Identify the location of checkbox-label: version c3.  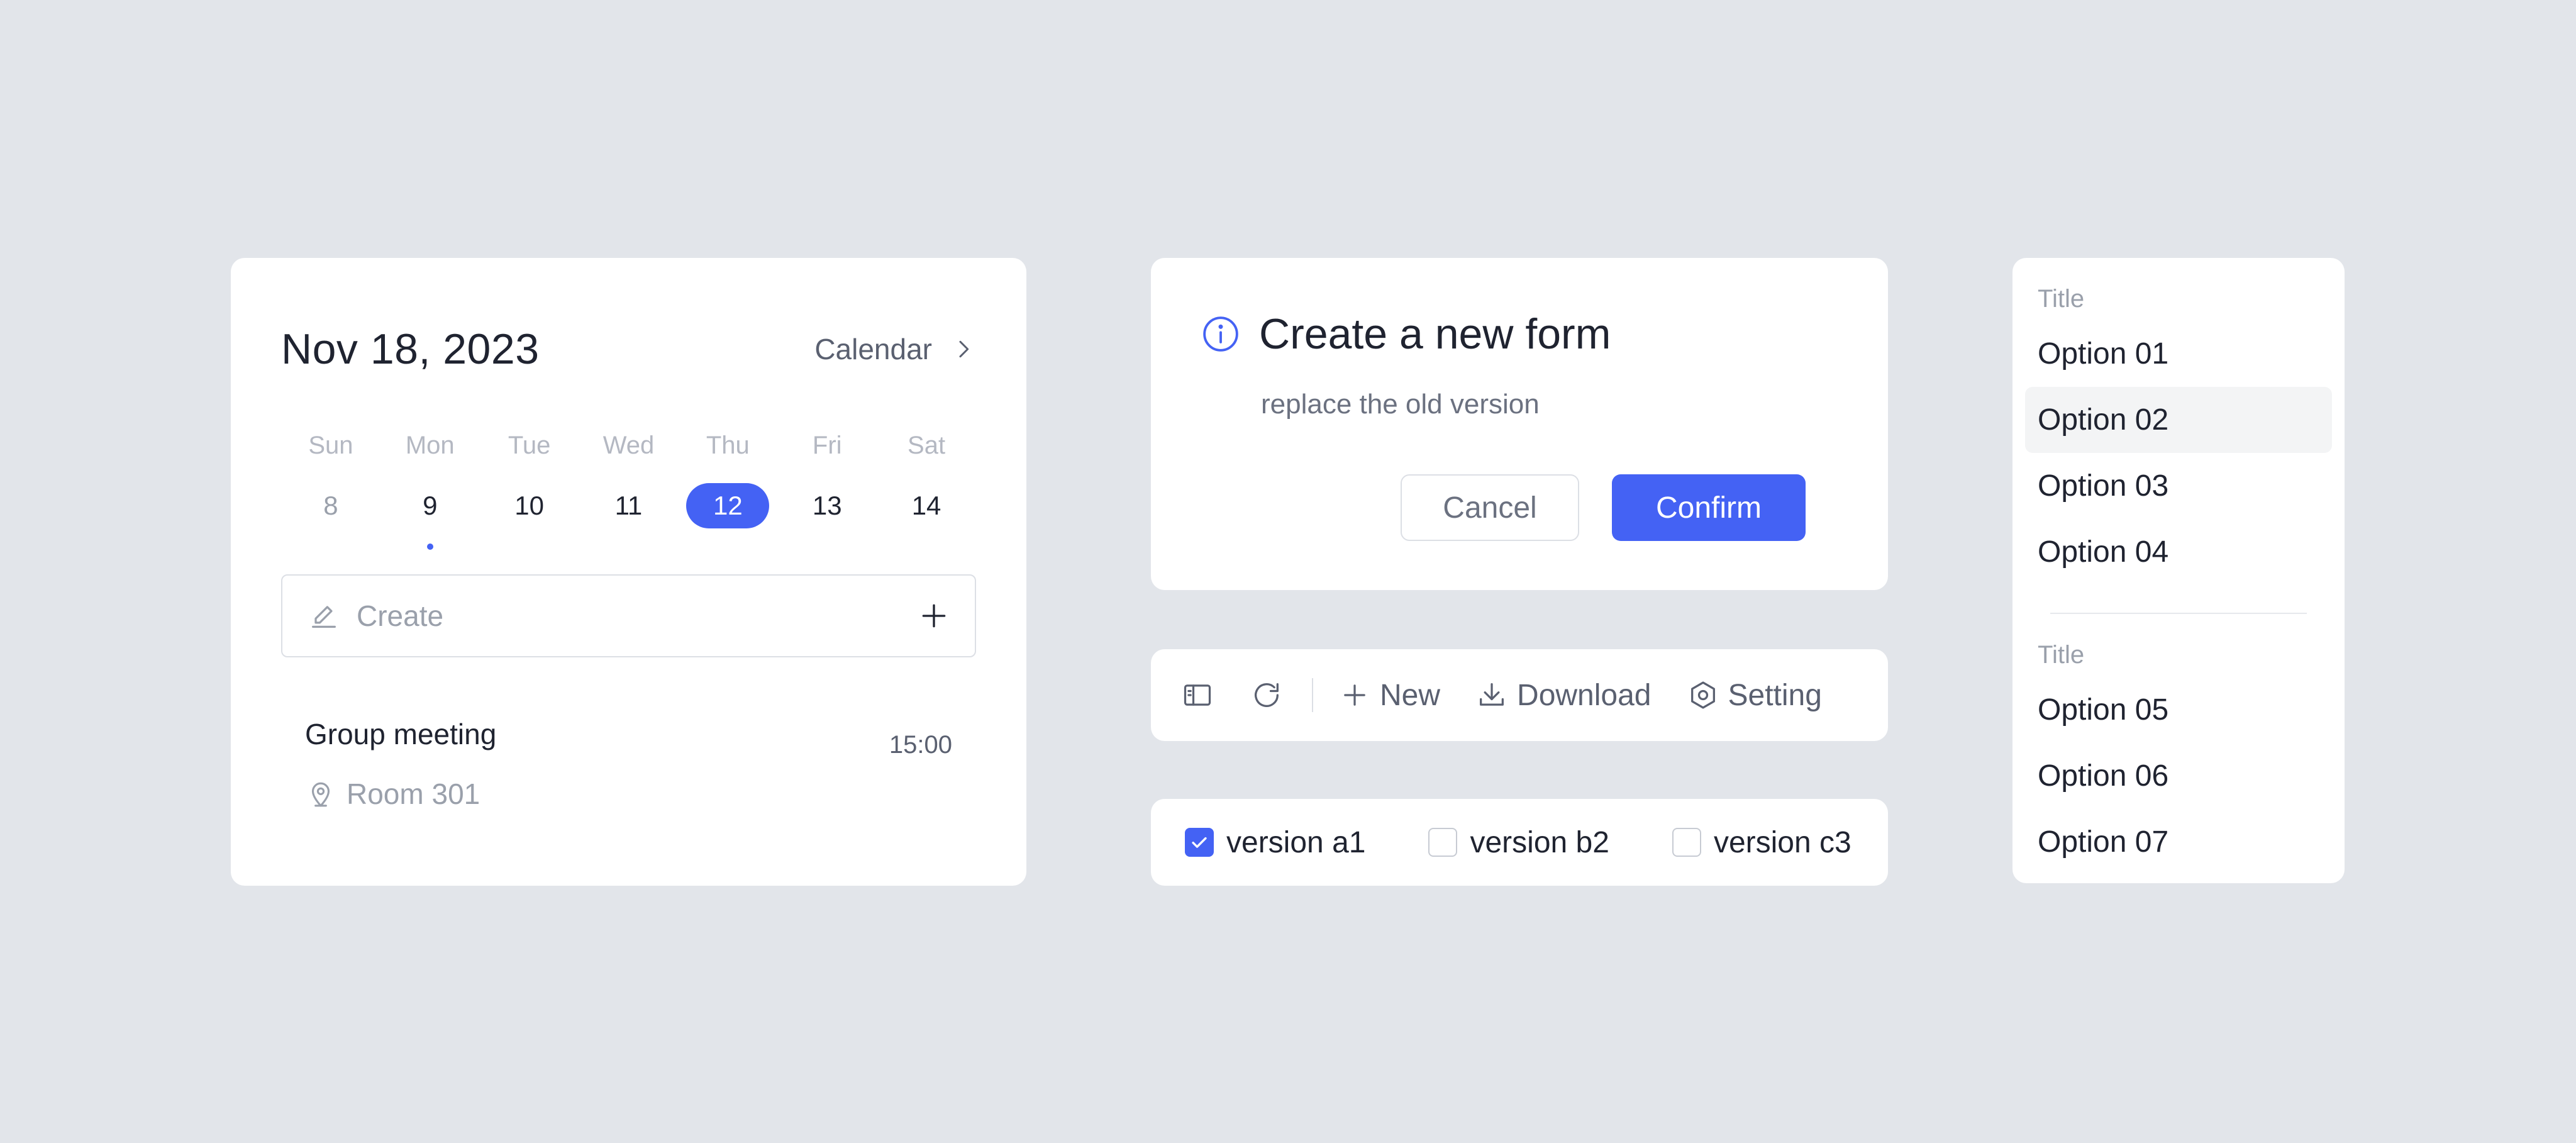
(1782, 842).